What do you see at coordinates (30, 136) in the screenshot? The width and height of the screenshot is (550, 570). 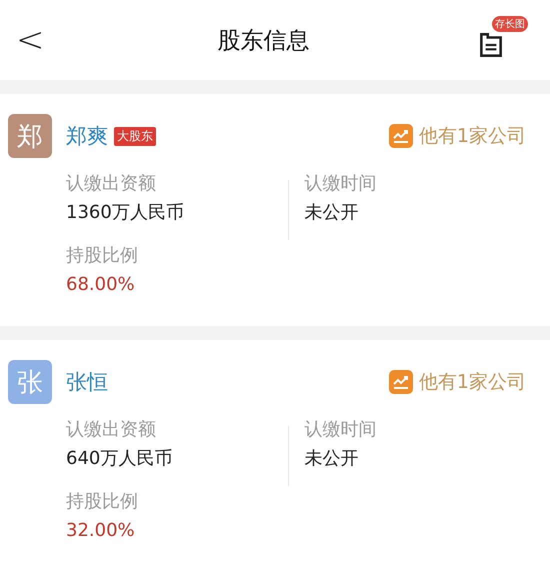 I see `avatar: 郑` at bounding box center [30, 136].